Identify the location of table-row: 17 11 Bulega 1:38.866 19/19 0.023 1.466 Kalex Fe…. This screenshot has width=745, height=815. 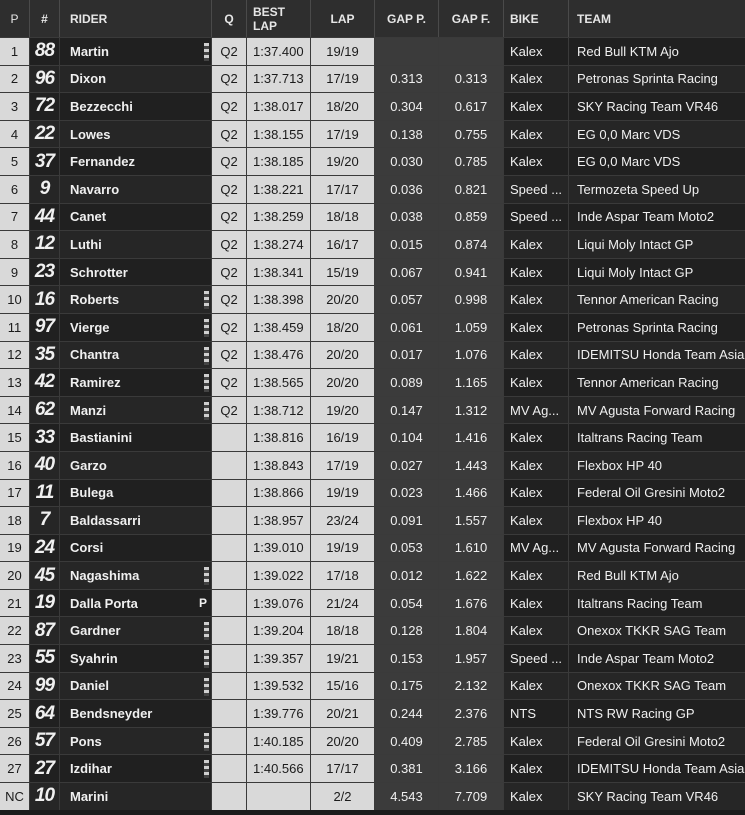
(372, 492).